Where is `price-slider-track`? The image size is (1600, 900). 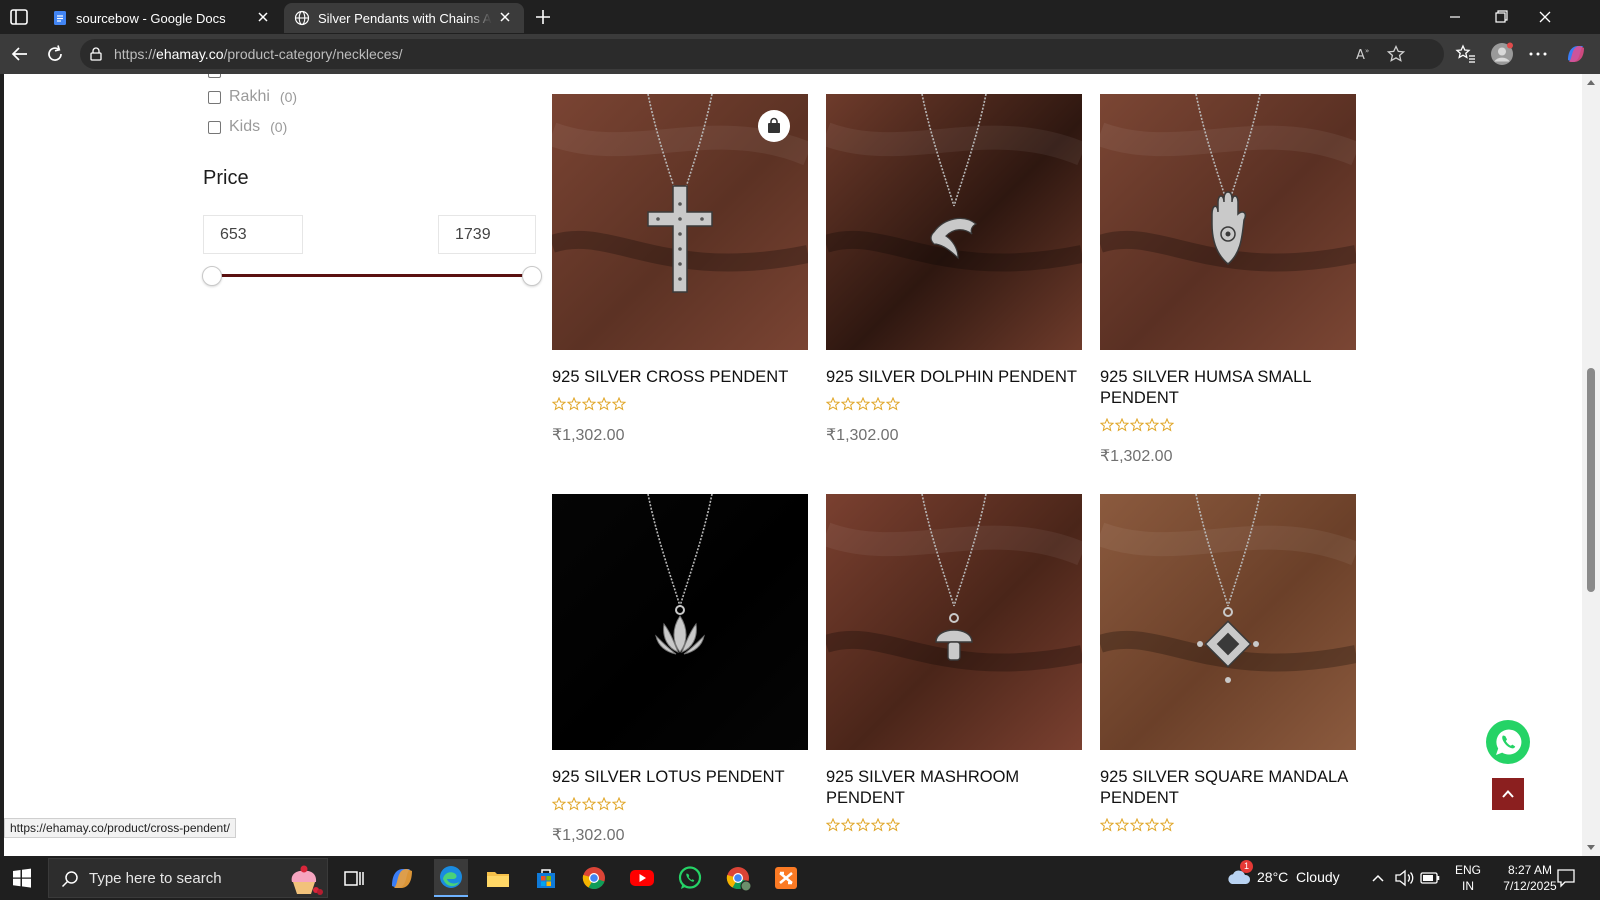 price-slider-track is located at coordinates (374, 275).